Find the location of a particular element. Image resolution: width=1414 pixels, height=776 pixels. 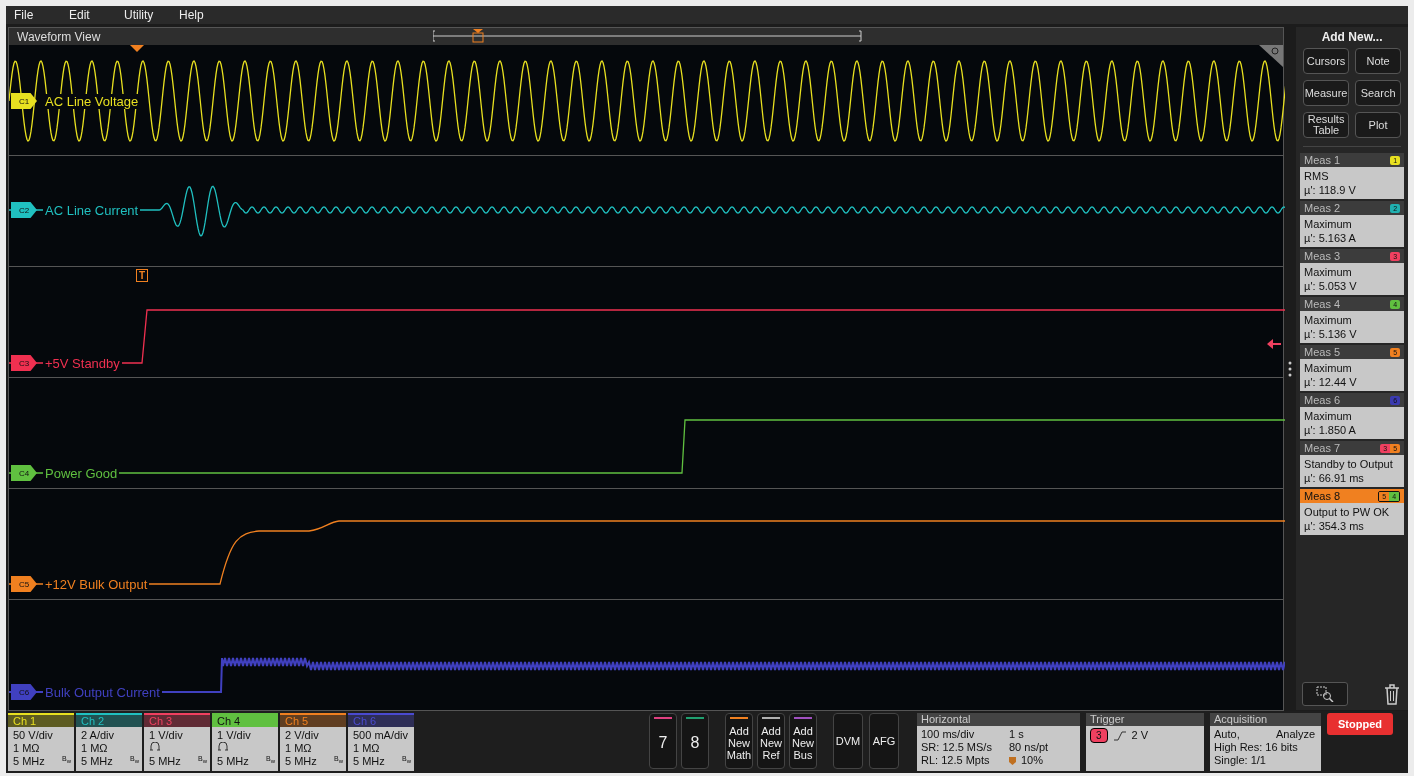

meas-value: µ': 5.053 V is located at coordinates (1331, 286).